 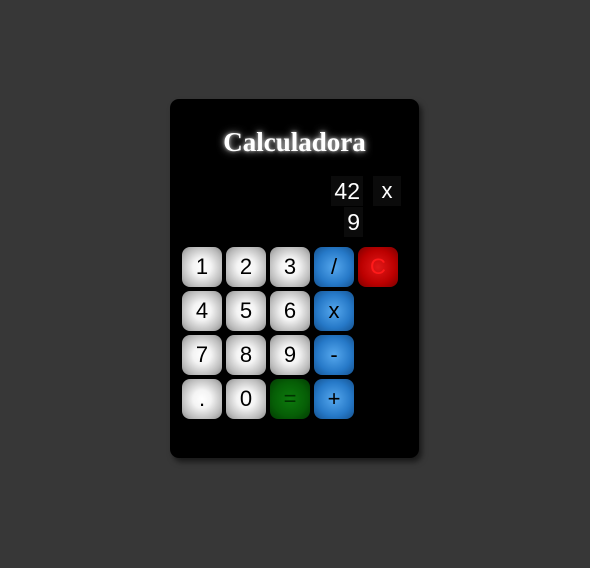 I want to click on key-2: 2, so click(x=246, y=267).